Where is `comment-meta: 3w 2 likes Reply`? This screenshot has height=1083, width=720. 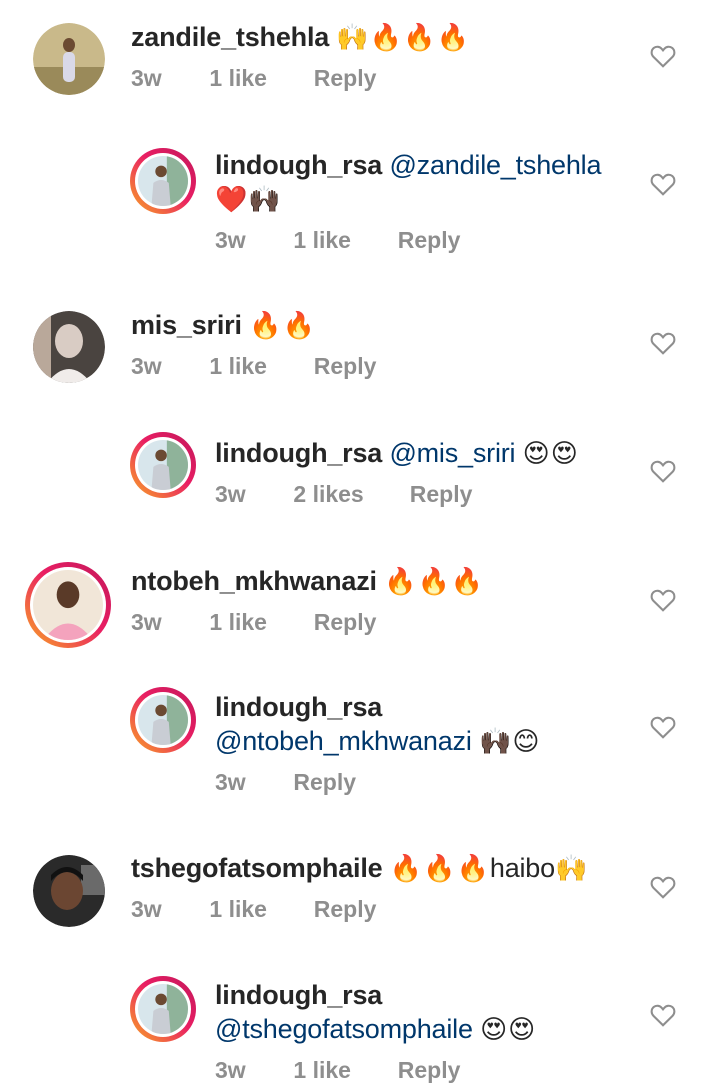 comment-meta: 3w 2 likes Reply is located at coordinates (422, 494).